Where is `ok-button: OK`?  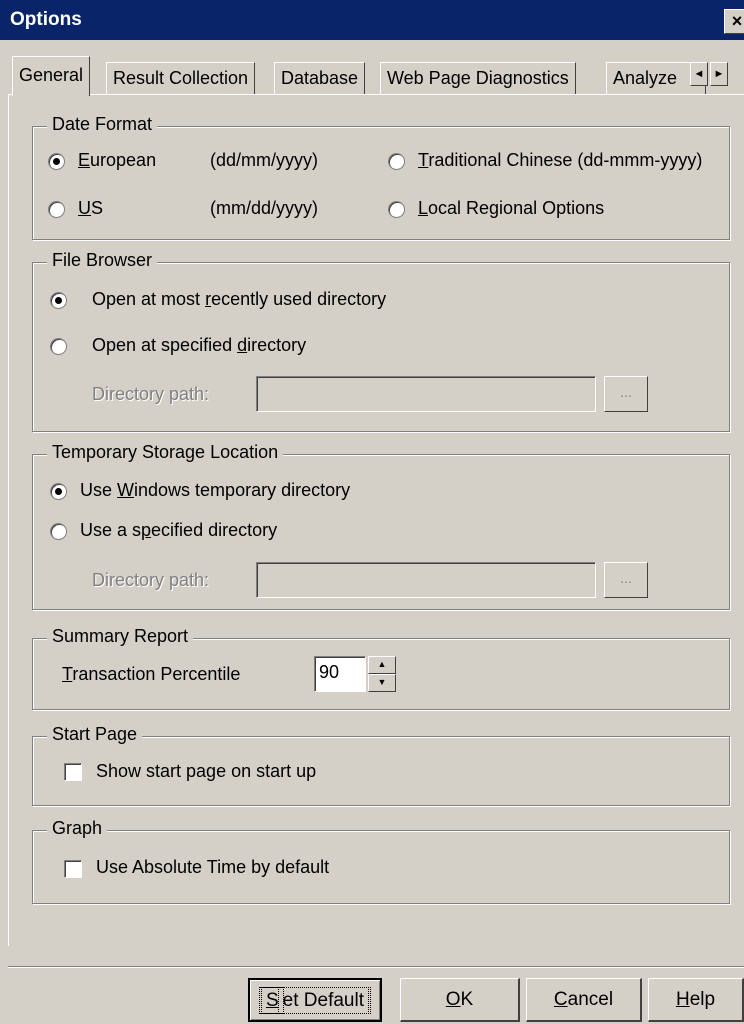
ok-button: OK is located at coordinates (460, 1000).